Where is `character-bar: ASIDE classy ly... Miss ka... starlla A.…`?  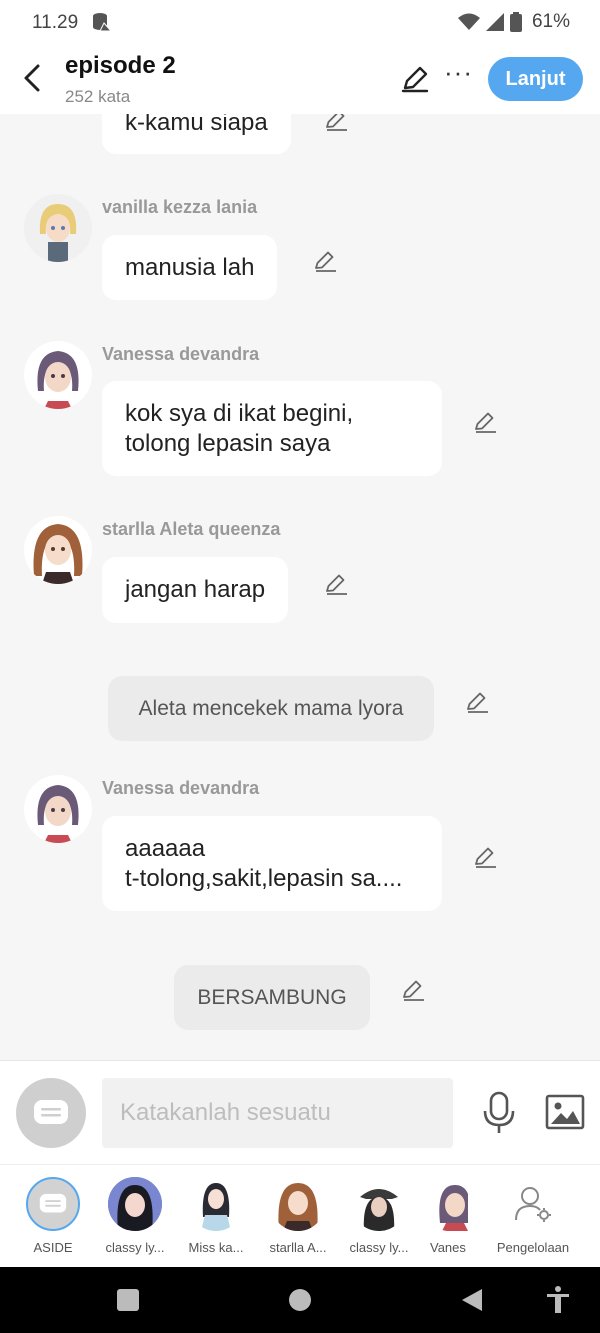
character-bar: ASIDE classy ly... Miss ka... starlla A.… is located at coordinates (300, 1215).